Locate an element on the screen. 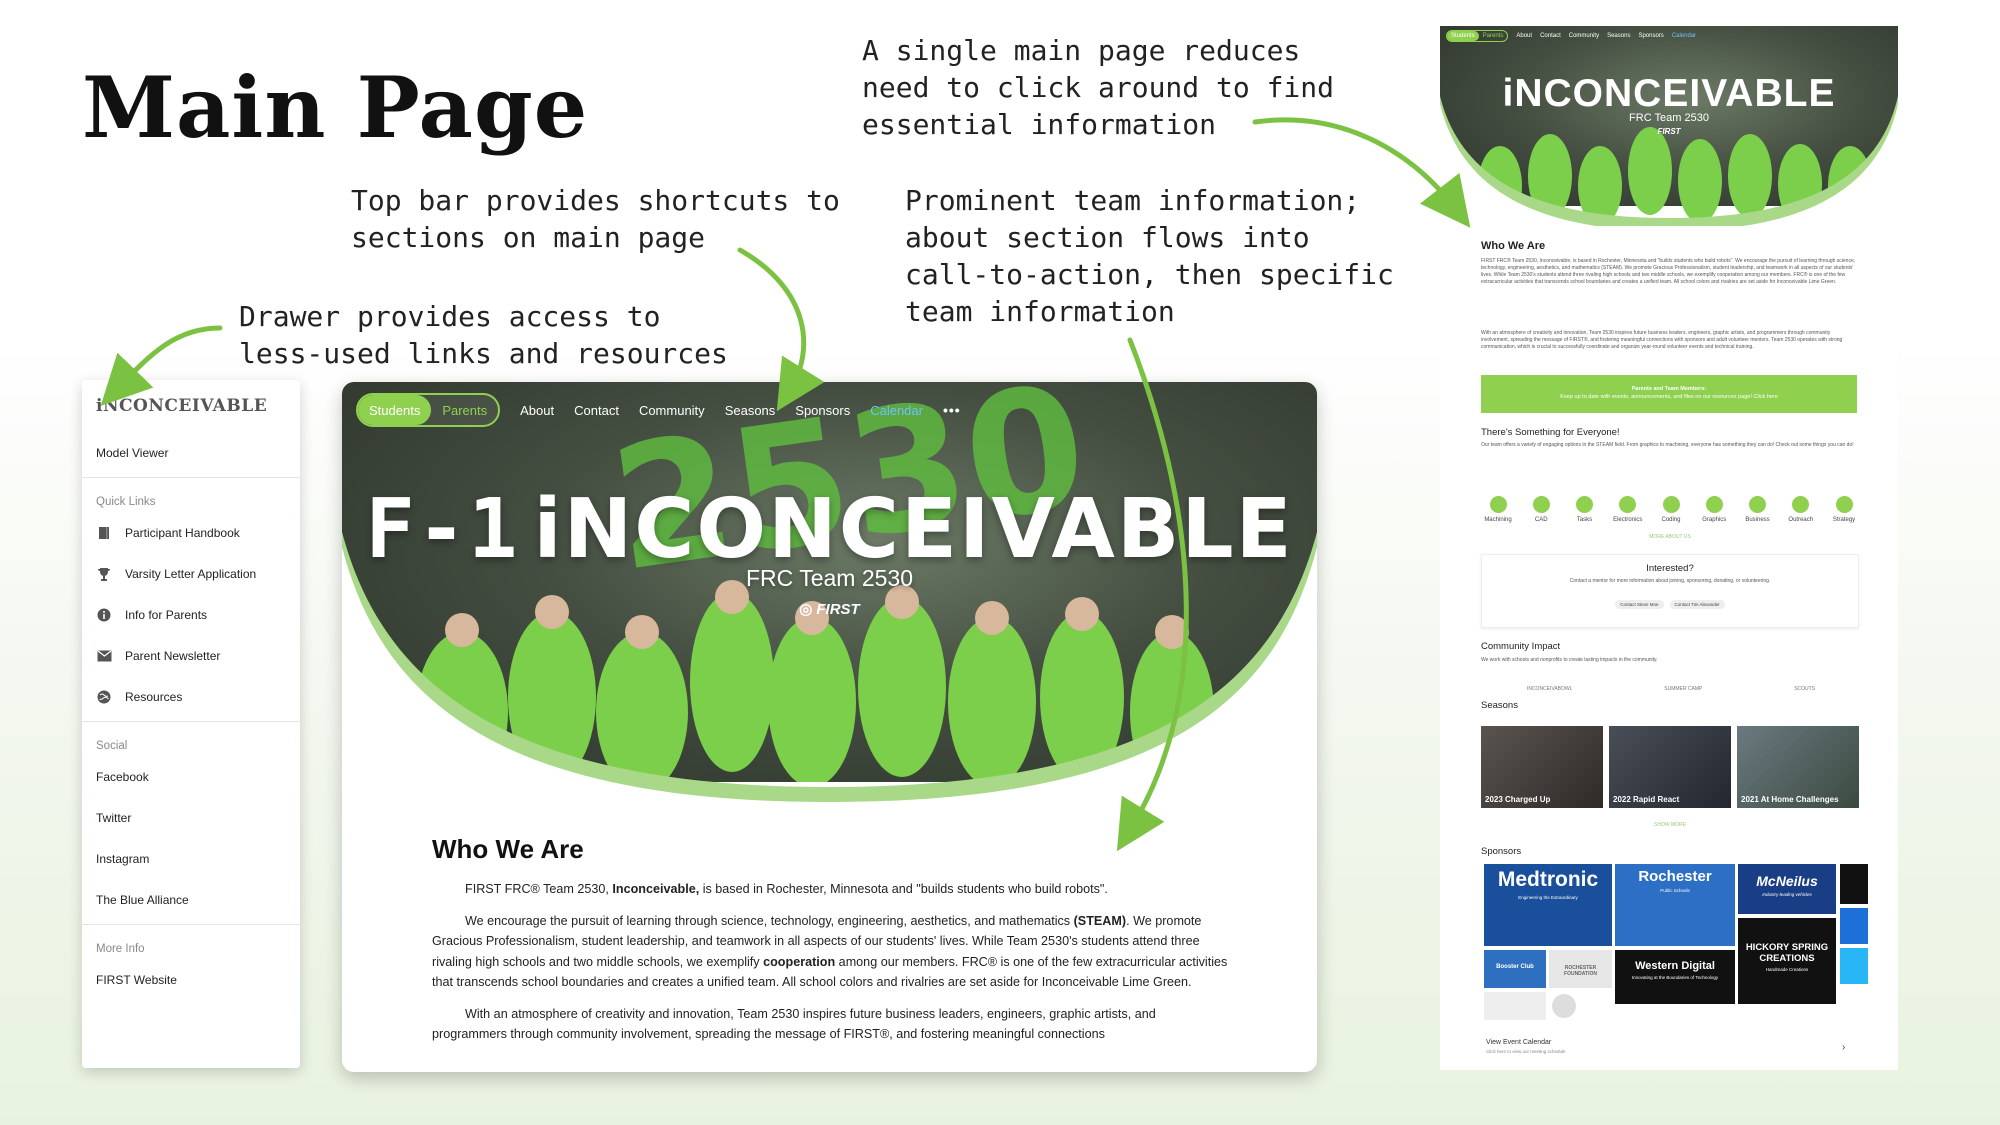 This screenshot has width=2000, height=1125. sponsor-booster-club: Booster Club is located at coordinates (1515, 969).